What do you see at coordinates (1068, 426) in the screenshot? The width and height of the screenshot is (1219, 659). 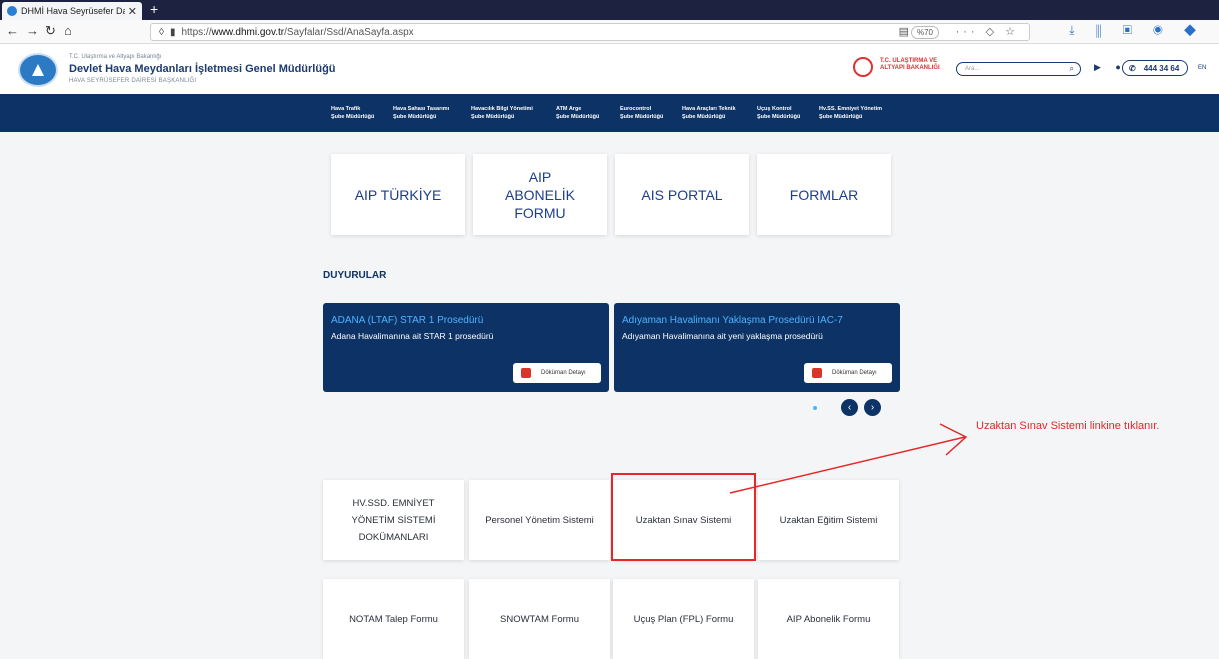 I see `annotation-text: Uzaktan Sınav Sistemi linkine tıklanır.` at bounding box center [1068, 426].